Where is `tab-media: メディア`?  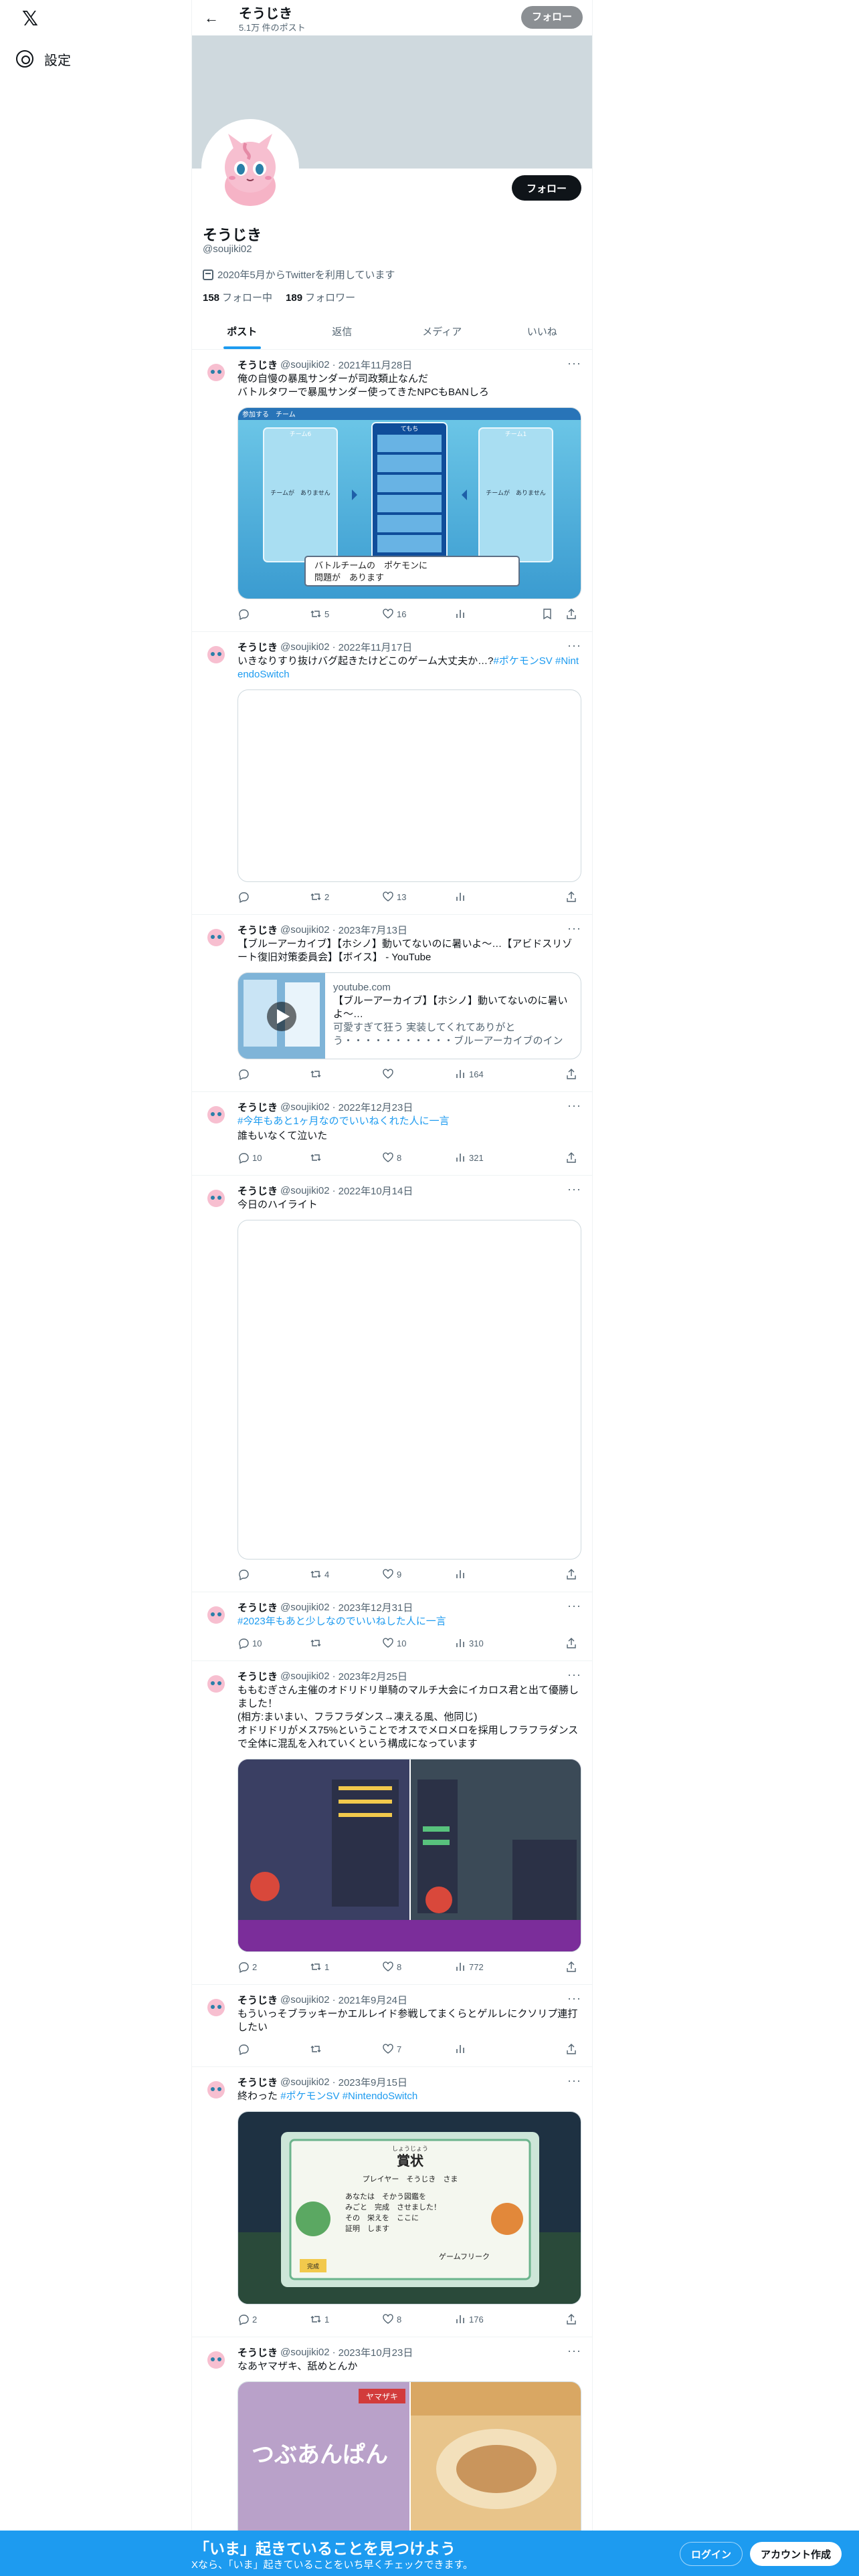
tab-media: メディア is located at coordinates (442, 331).